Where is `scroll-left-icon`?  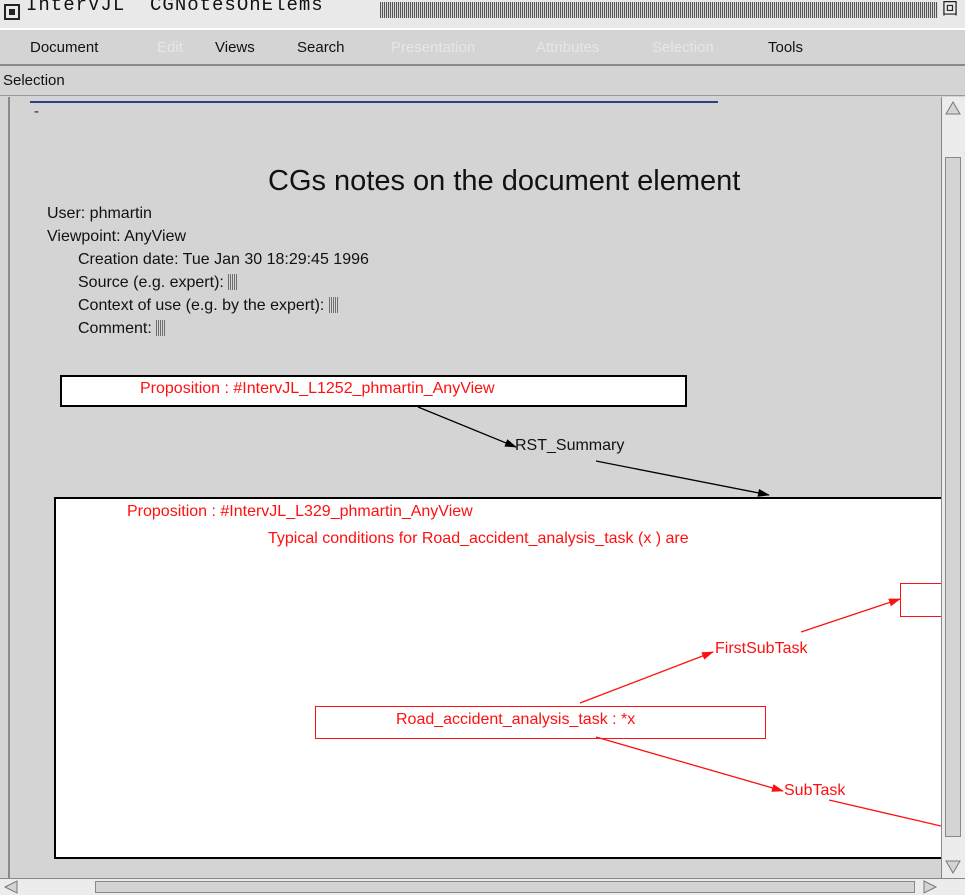 scroll-left-icon is located at coordinates (11, 887).